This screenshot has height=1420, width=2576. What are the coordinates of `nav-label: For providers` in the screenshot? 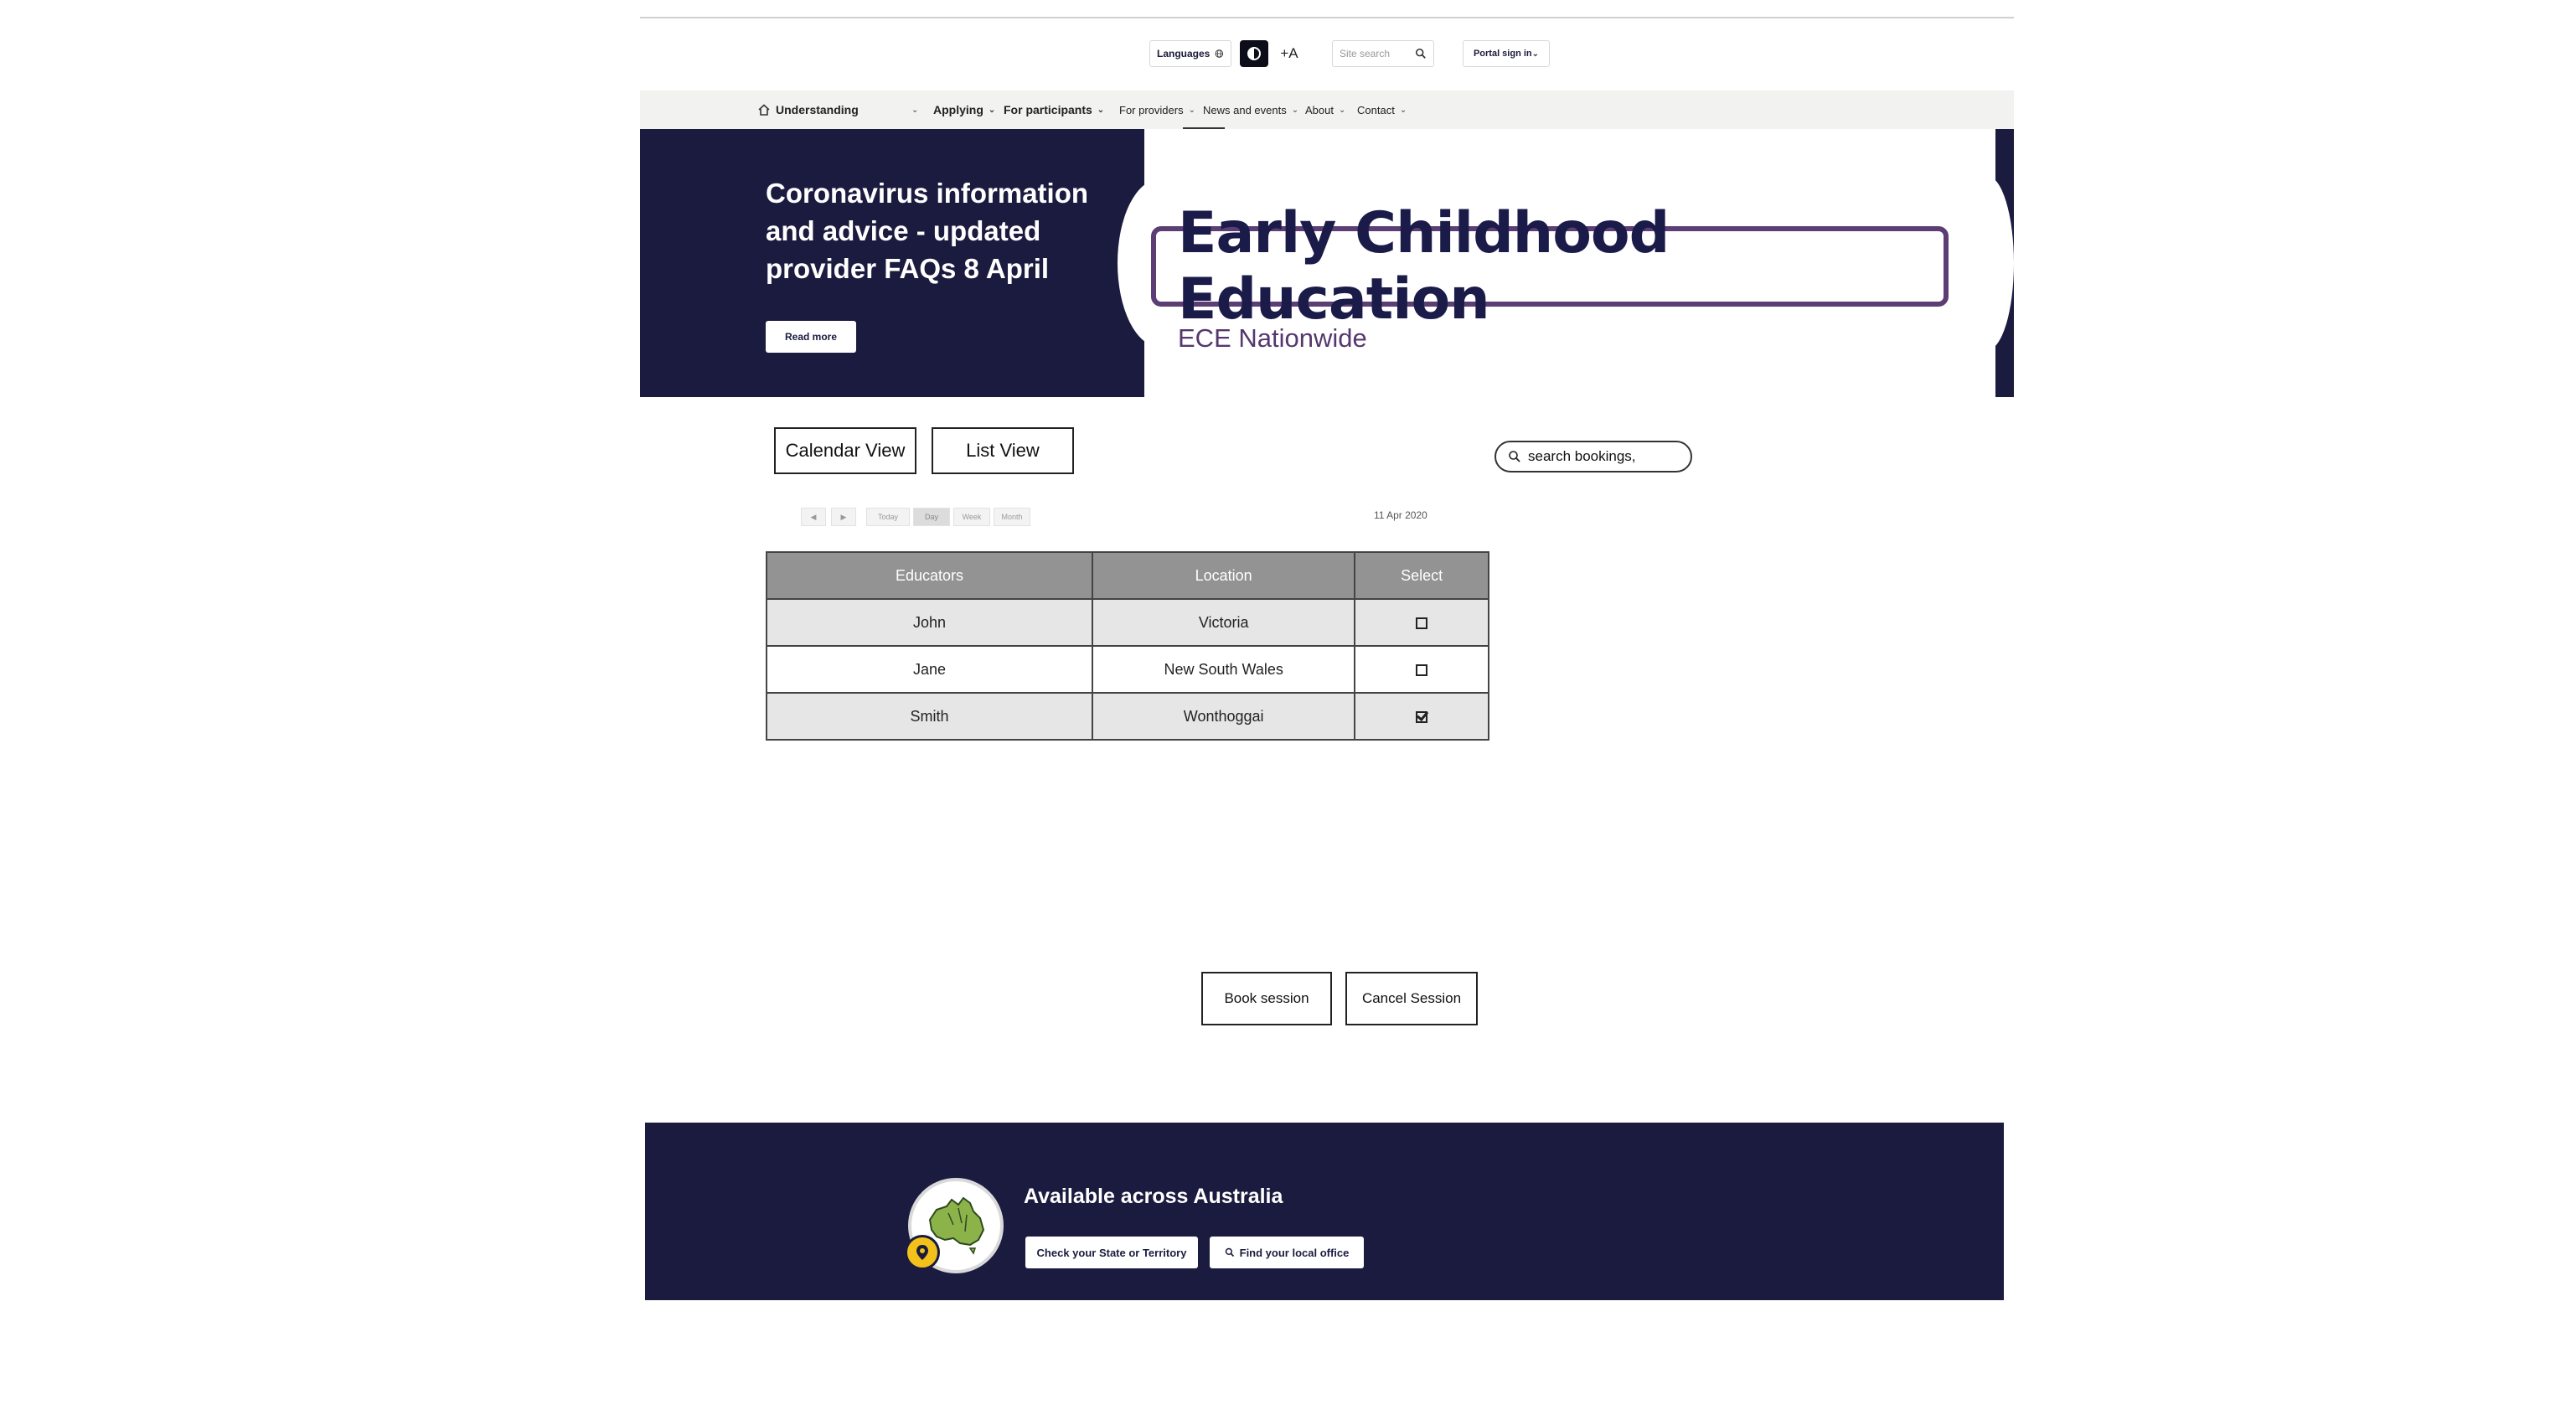 It's located at (1151, 110).